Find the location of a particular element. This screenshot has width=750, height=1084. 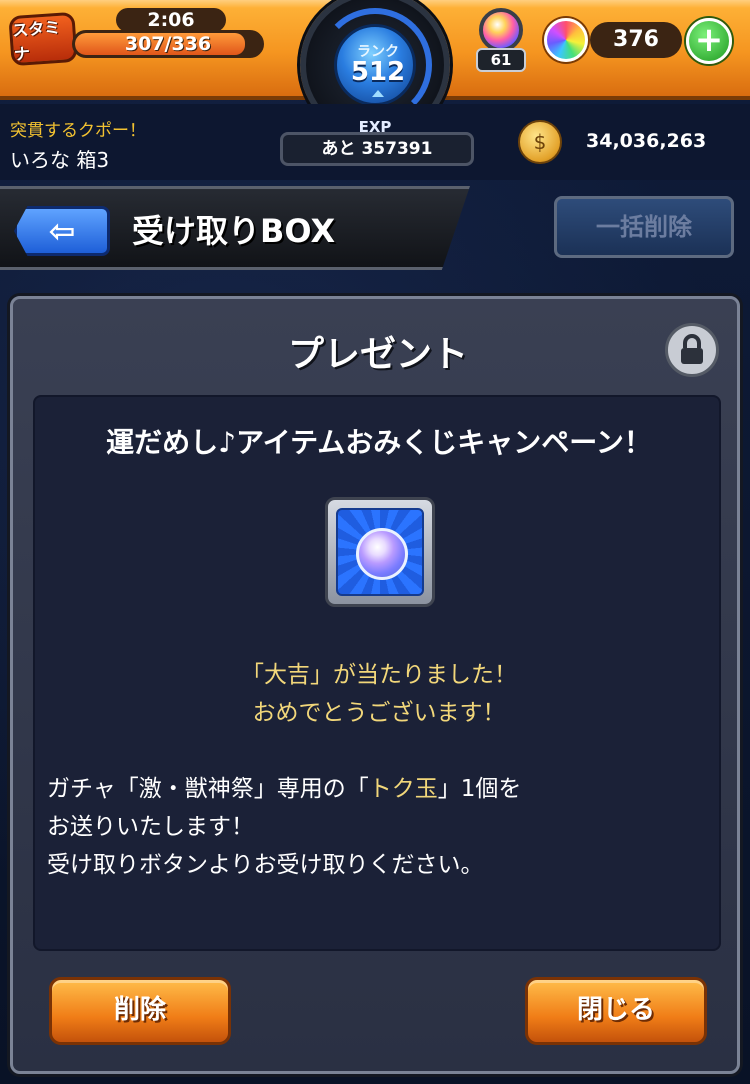

stamina-value: 307/336 is located at coordinates (168, 44).